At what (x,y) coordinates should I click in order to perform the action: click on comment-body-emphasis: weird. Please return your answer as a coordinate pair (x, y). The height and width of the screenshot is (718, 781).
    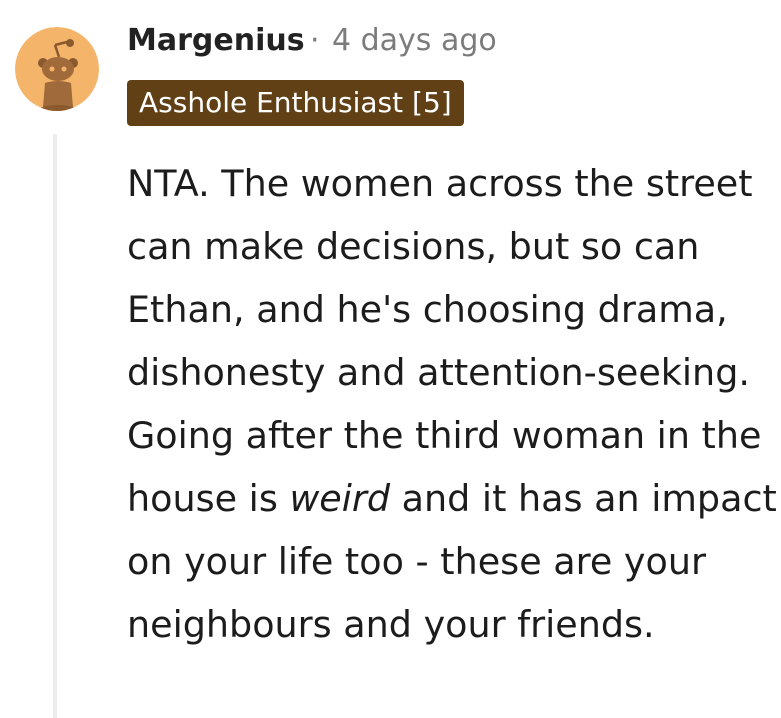
    Looking at the image, I should click on (340, 498).